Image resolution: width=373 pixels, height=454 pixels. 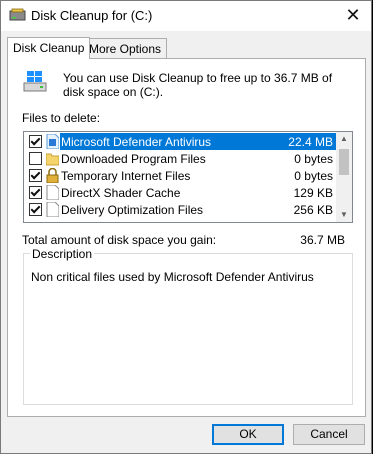 What do you see at coordinates (310, 142) in the screenshot?
I see `file-size: 22.4 MB` at bounding box center [310, 142].